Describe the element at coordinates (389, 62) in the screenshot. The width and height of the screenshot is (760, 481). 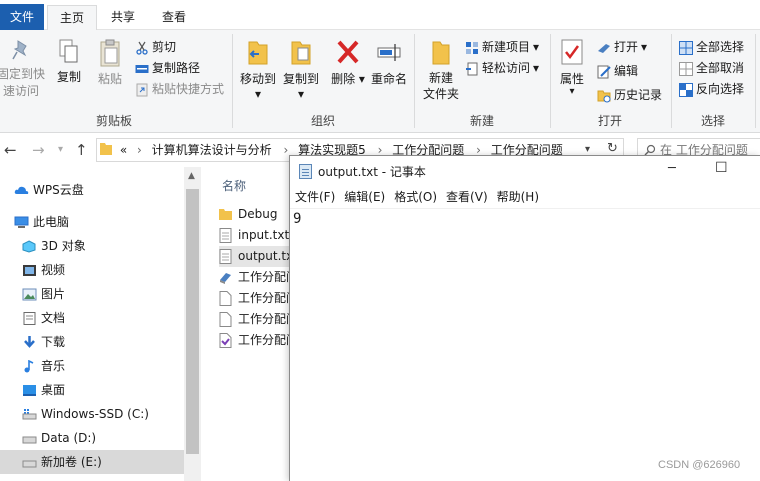
I see `rename-button: 重命名` at that location.